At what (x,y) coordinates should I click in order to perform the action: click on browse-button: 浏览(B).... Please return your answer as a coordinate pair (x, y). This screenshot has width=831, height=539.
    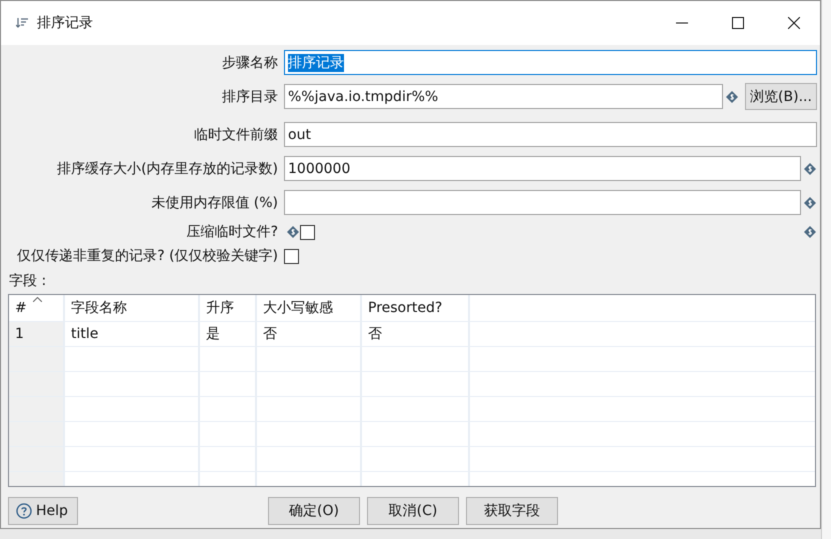
    Looking at the image, I should click on (781, 96).